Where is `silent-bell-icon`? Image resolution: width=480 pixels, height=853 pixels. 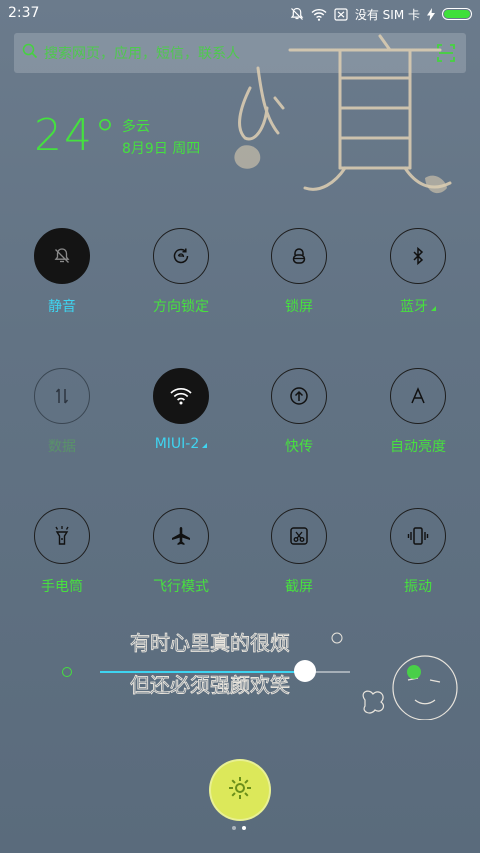 silent-bell-icon is located at coordinates (297, 14).